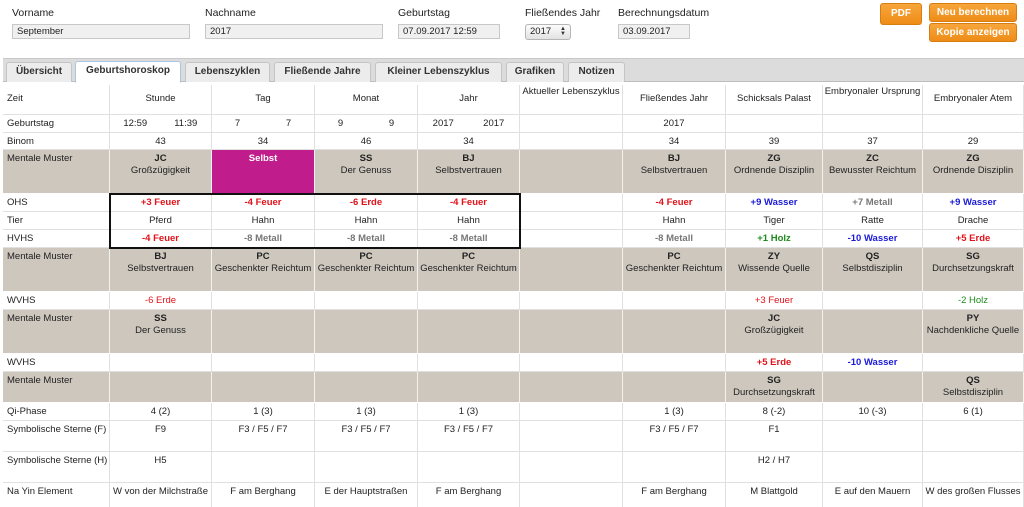 The image size is (1024, 507). What do you see at coordinates (973, 12) in the screenshot?
I see `neu-berechnen-button: Neu berechnen` at bounding box center [973, 12].